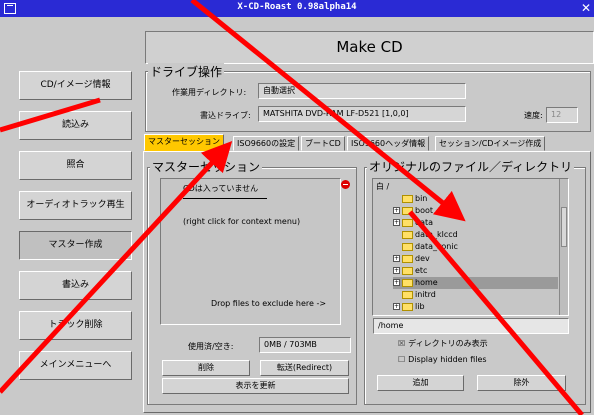 Image resolution: width=594 pixels, height=415 pixels. What do you see at coordinates (422, 258) in the screenshot?
I see `tree-item-label: dev` at bounding box center [422, 258].